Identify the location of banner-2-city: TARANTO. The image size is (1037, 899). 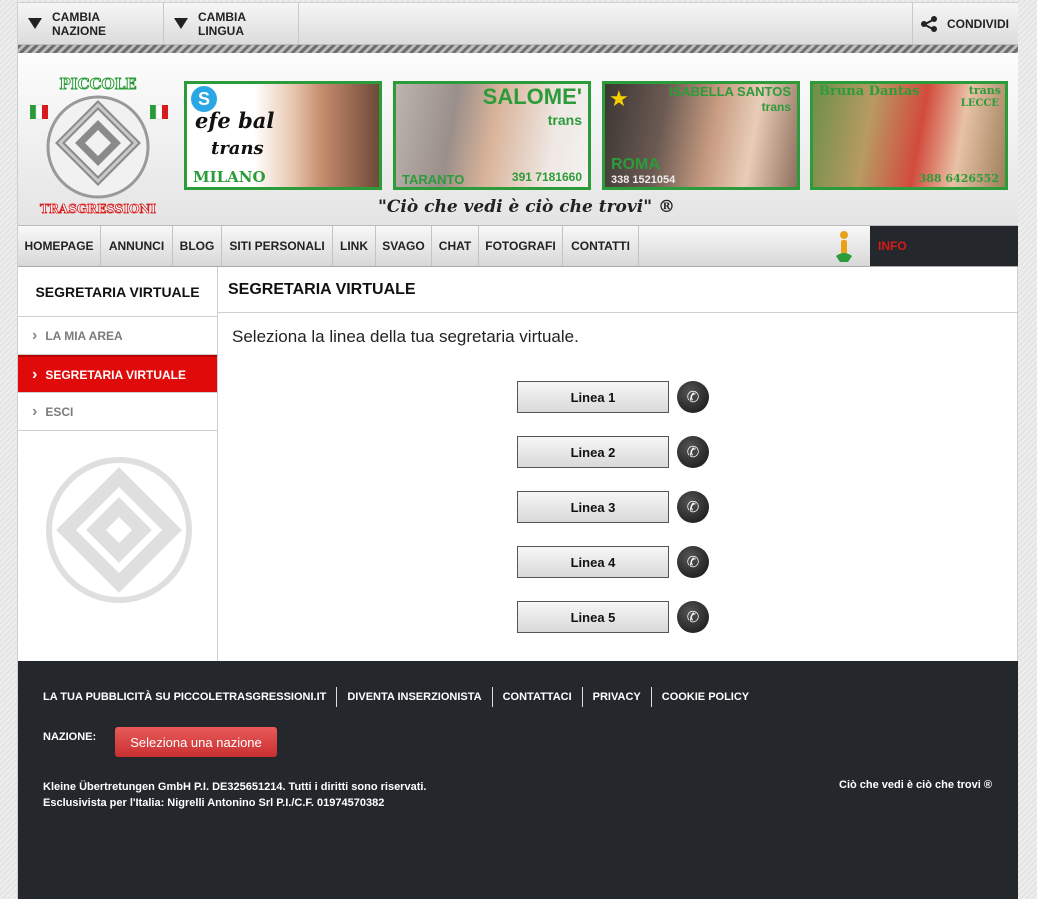
(433, 179).